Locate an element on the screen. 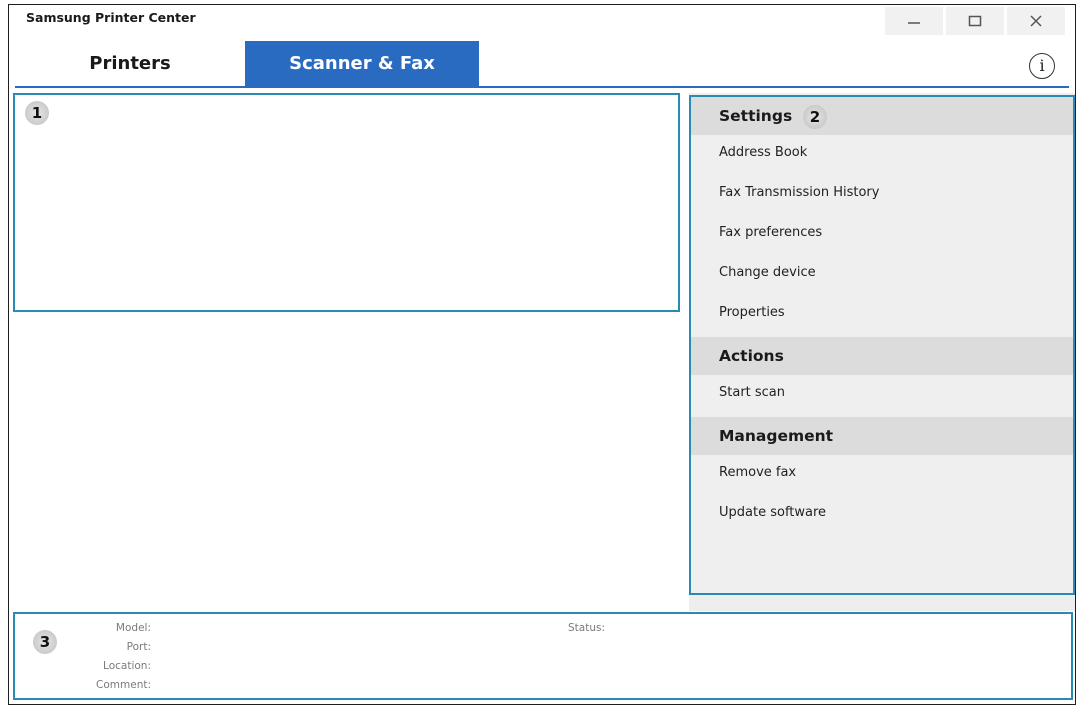  menu-item-start-scan: Start scan is located at coordinates (752, 393).